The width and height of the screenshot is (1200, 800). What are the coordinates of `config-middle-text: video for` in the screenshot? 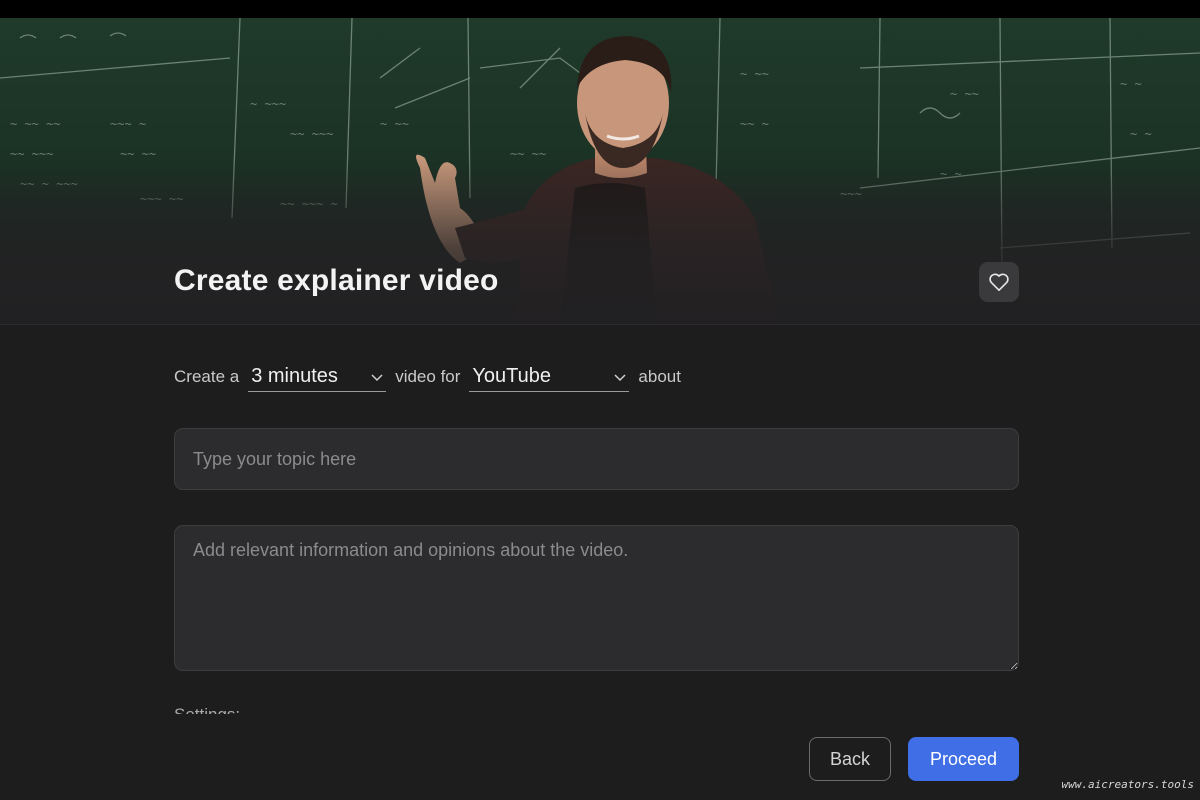 It's located at (428, 376).